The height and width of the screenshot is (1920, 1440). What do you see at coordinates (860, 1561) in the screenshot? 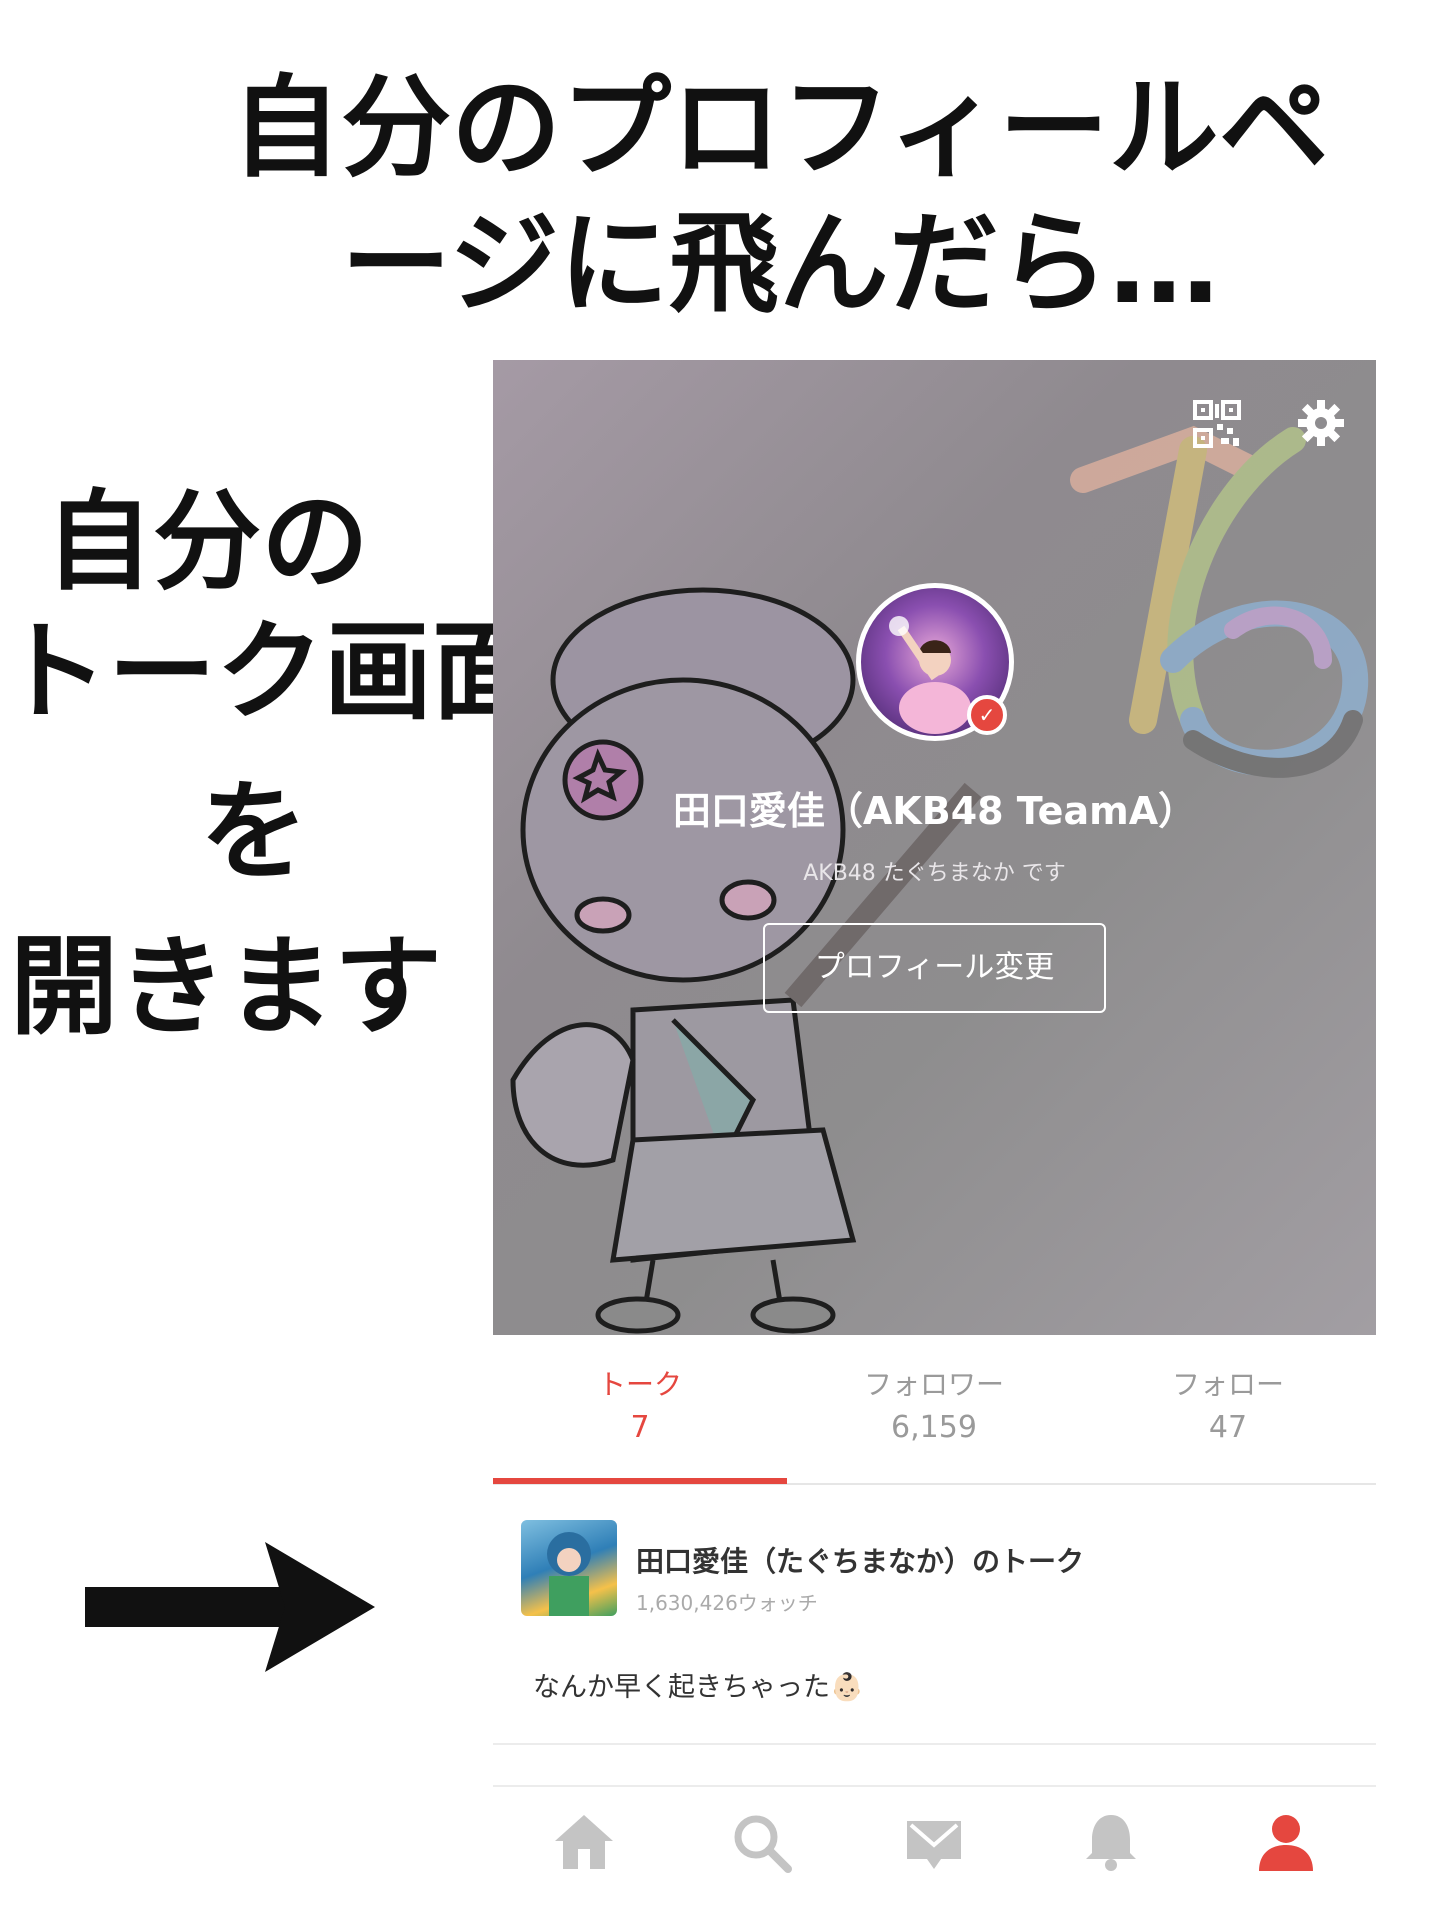
I see `talk-title: 田口愛佳（たぐちまなか）のトーク` at bounding box center [860, 1561].